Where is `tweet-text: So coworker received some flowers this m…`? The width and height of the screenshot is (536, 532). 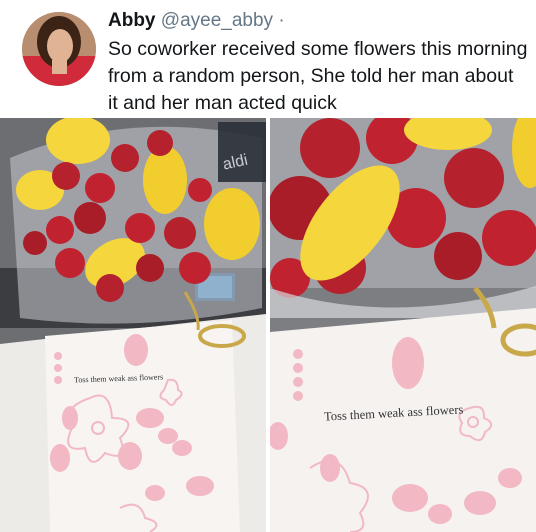 tweet-text: So coworker received some flowers this m… is located at coordinates (318, 76).